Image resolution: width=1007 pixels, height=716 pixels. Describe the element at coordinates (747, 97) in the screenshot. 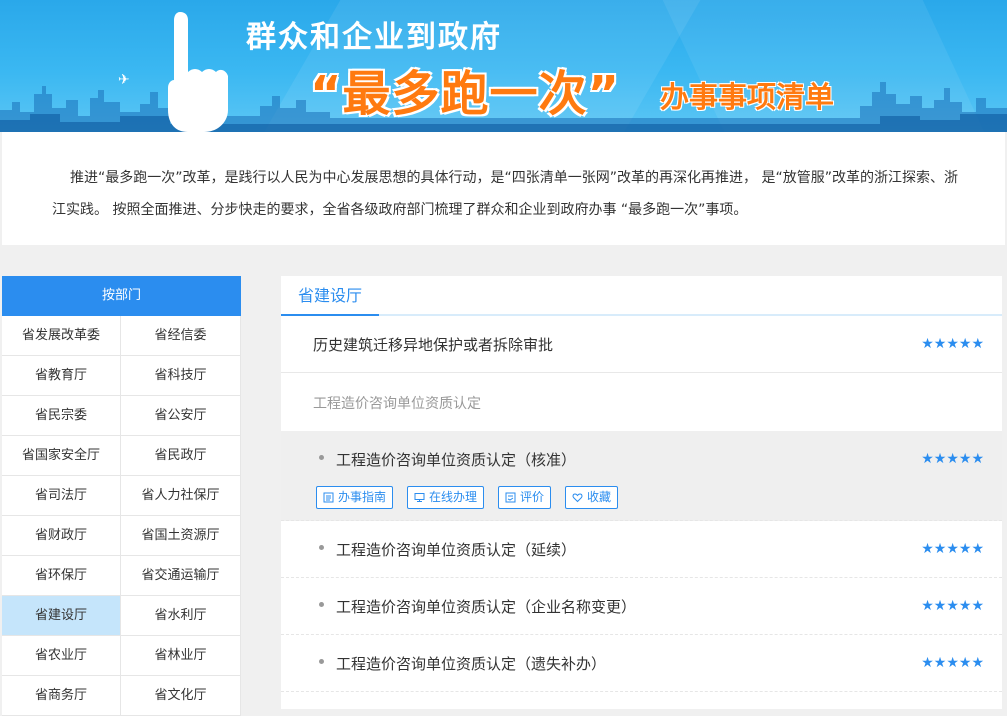

I see `banner-subtitle: 办事事项清单` at that location.